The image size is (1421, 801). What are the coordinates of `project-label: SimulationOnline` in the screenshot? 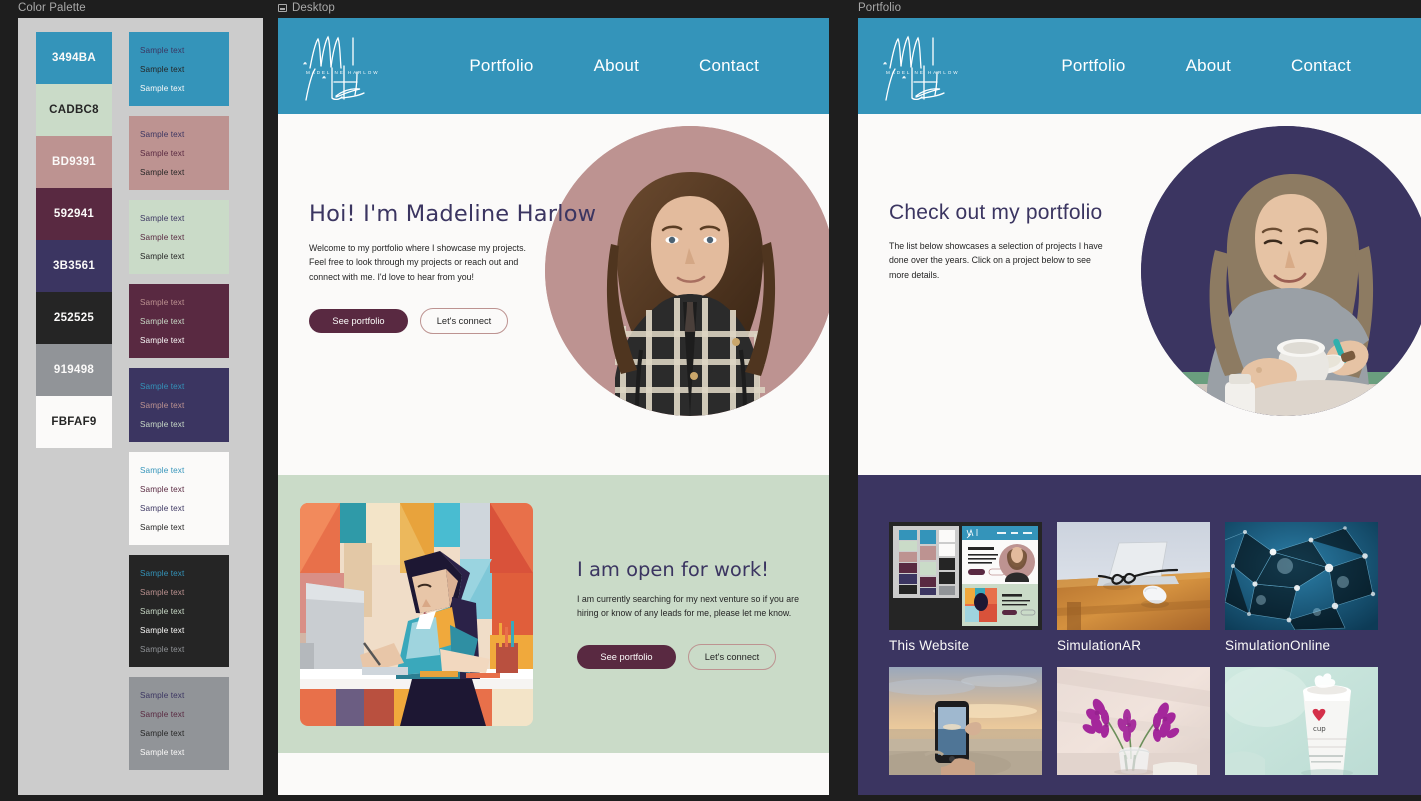 It's located at (1278, 645).